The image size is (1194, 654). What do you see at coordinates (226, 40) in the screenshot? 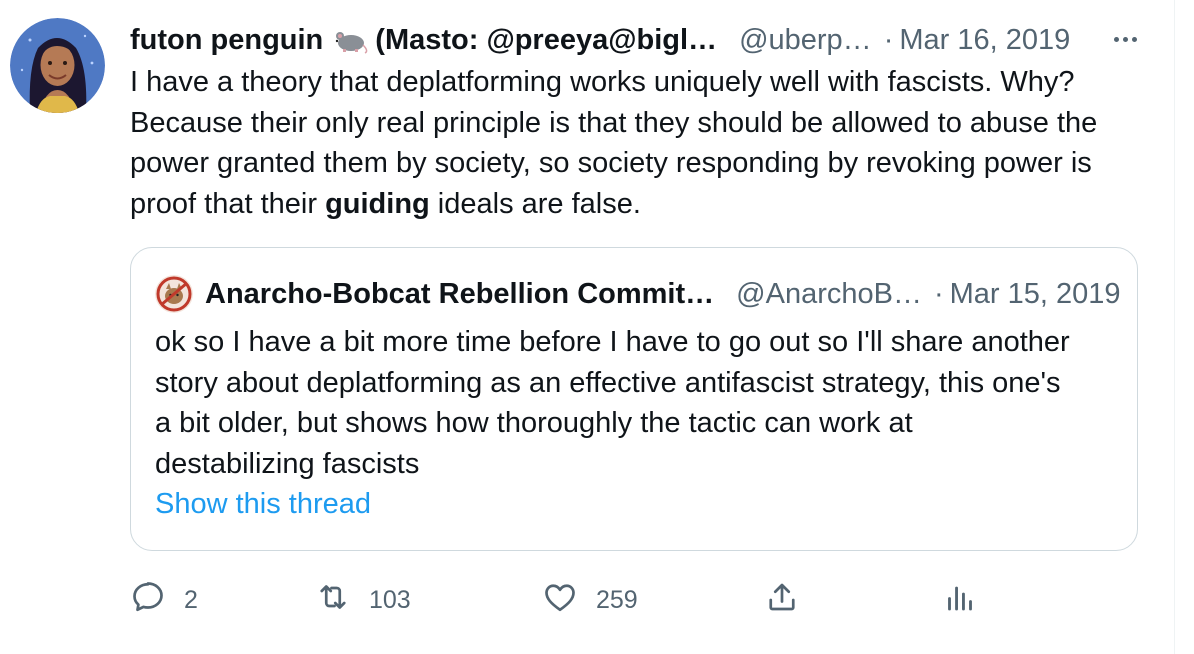
I see `author-name: futon penguin` at bounding box center [226, 40].